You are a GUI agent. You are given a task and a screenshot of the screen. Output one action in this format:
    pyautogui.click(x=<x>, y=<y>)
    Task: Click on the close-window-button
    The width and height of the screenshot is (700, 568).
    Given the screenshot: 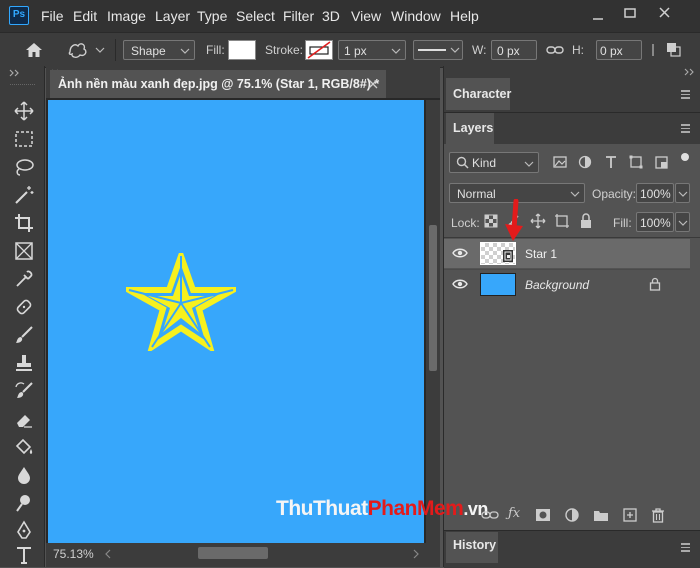 What is the action you would take?
    pyautogui.click(x=665, y=13)
    